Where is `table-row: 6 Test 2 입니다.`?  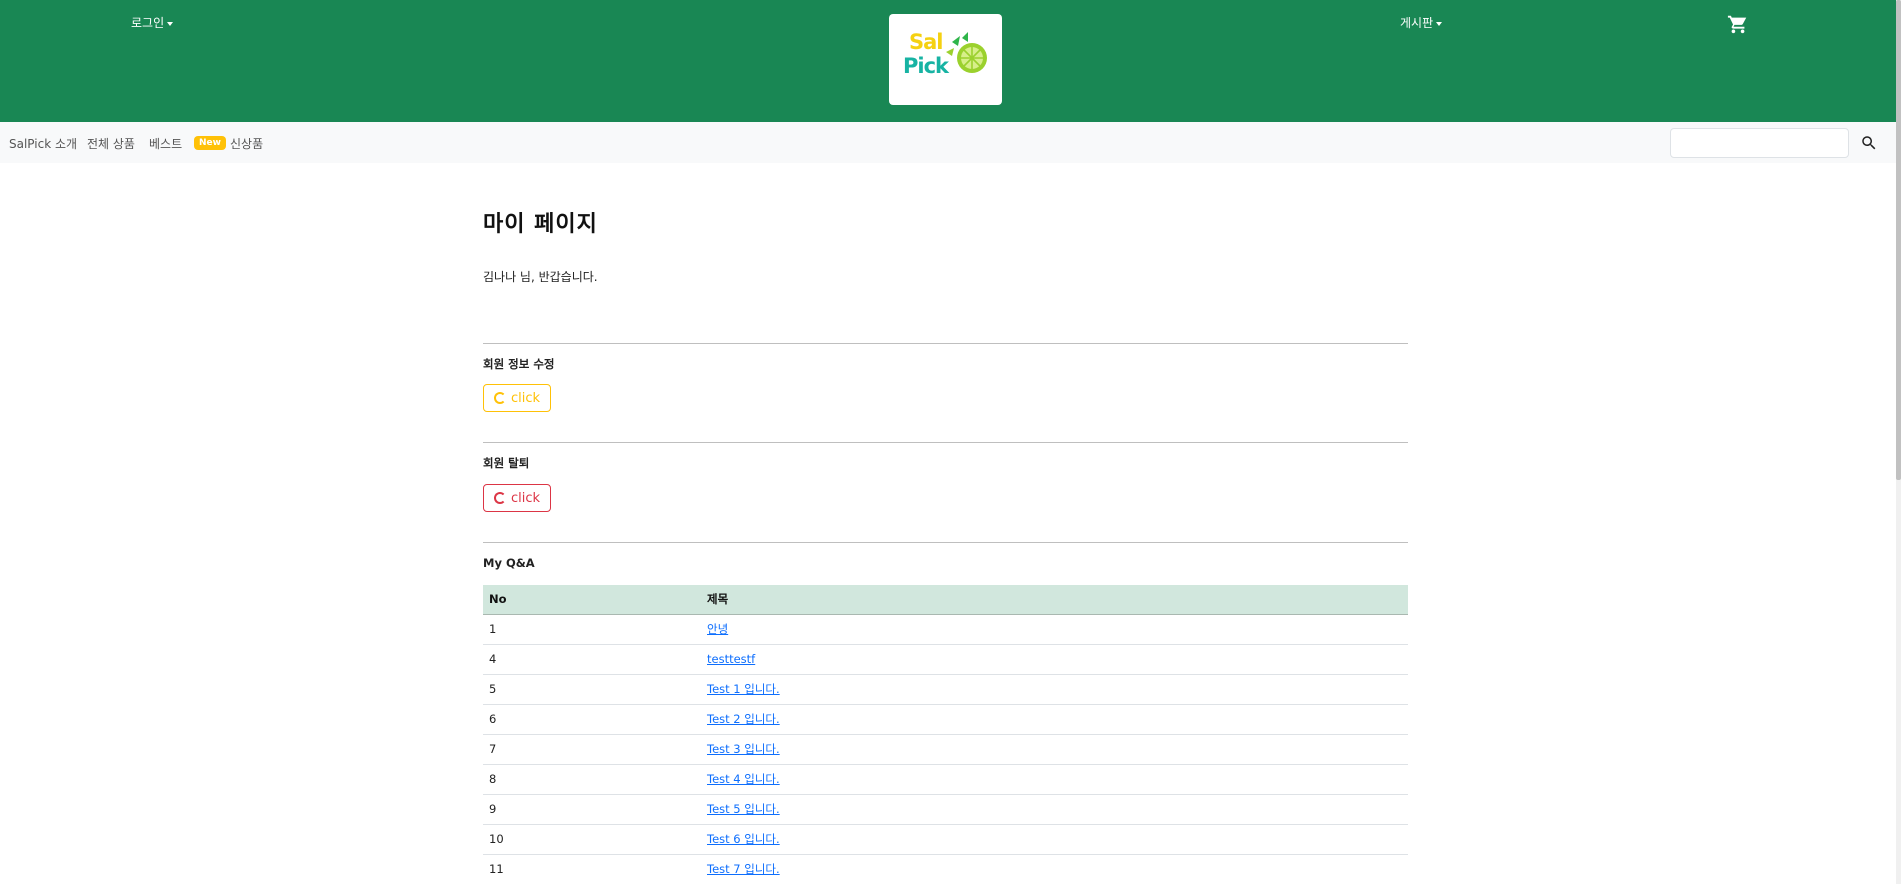
table-row: 6 Test 2 입니다. is located at coordinates (945, 719).